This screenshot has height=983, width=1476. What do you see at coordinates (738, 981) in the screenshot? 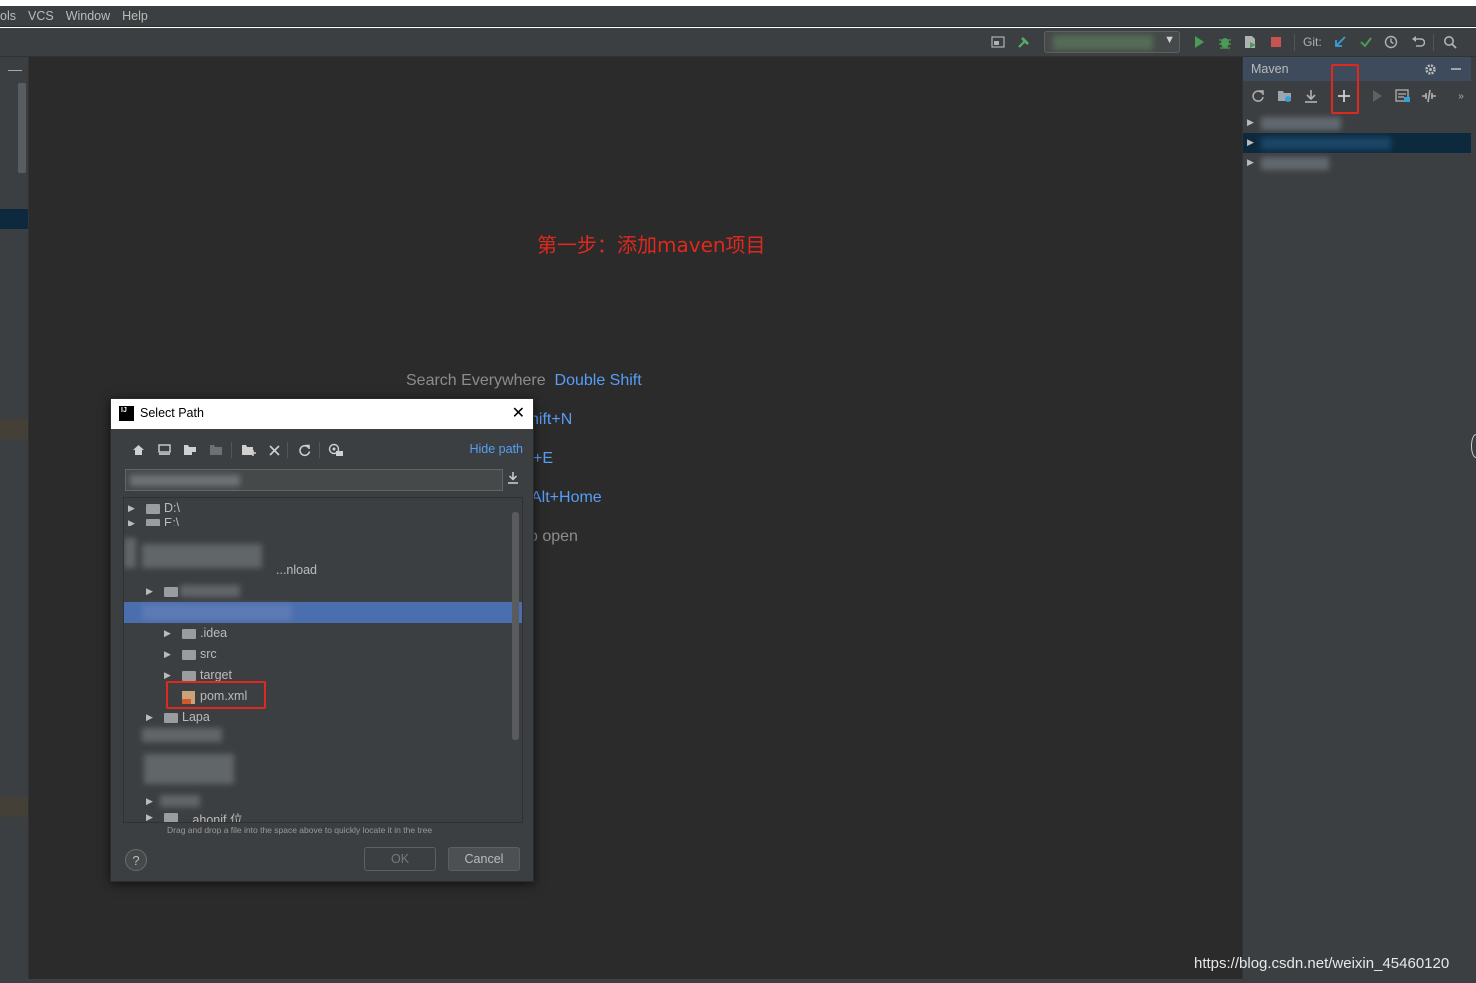
I see `status-bar` at bounding box center [738, 981].